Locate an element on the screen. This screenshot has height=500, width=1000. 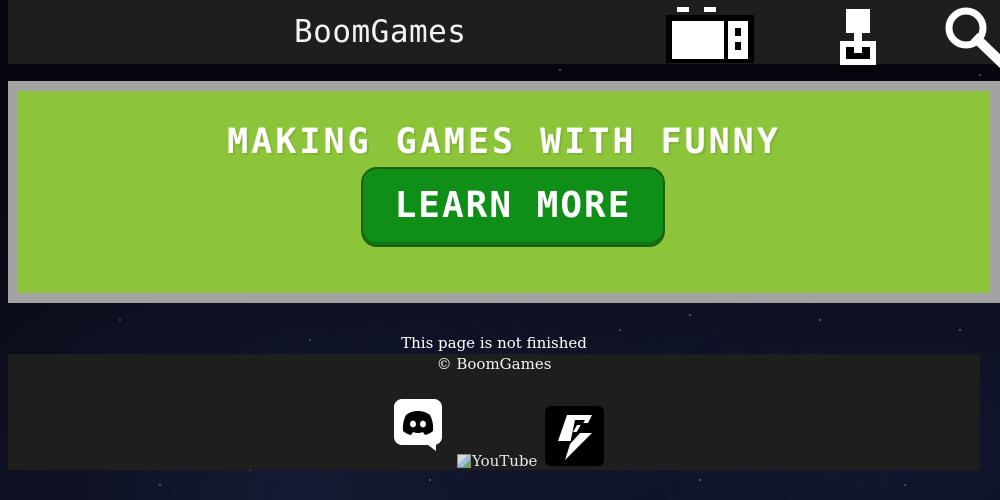
search-icon is located at coordinates (971, 36).